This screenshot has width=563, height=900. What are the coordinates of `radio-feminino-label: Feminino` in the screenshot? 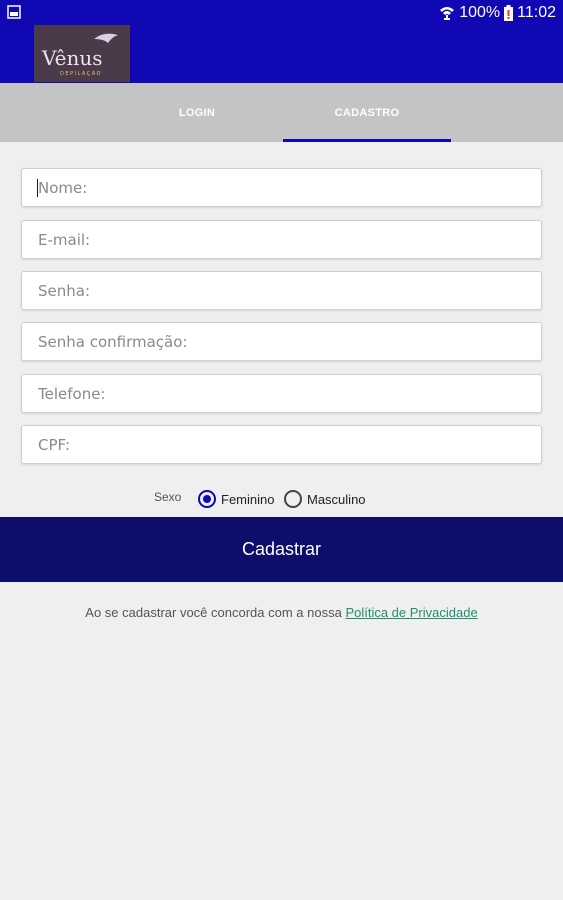 It's located at (248, 499).